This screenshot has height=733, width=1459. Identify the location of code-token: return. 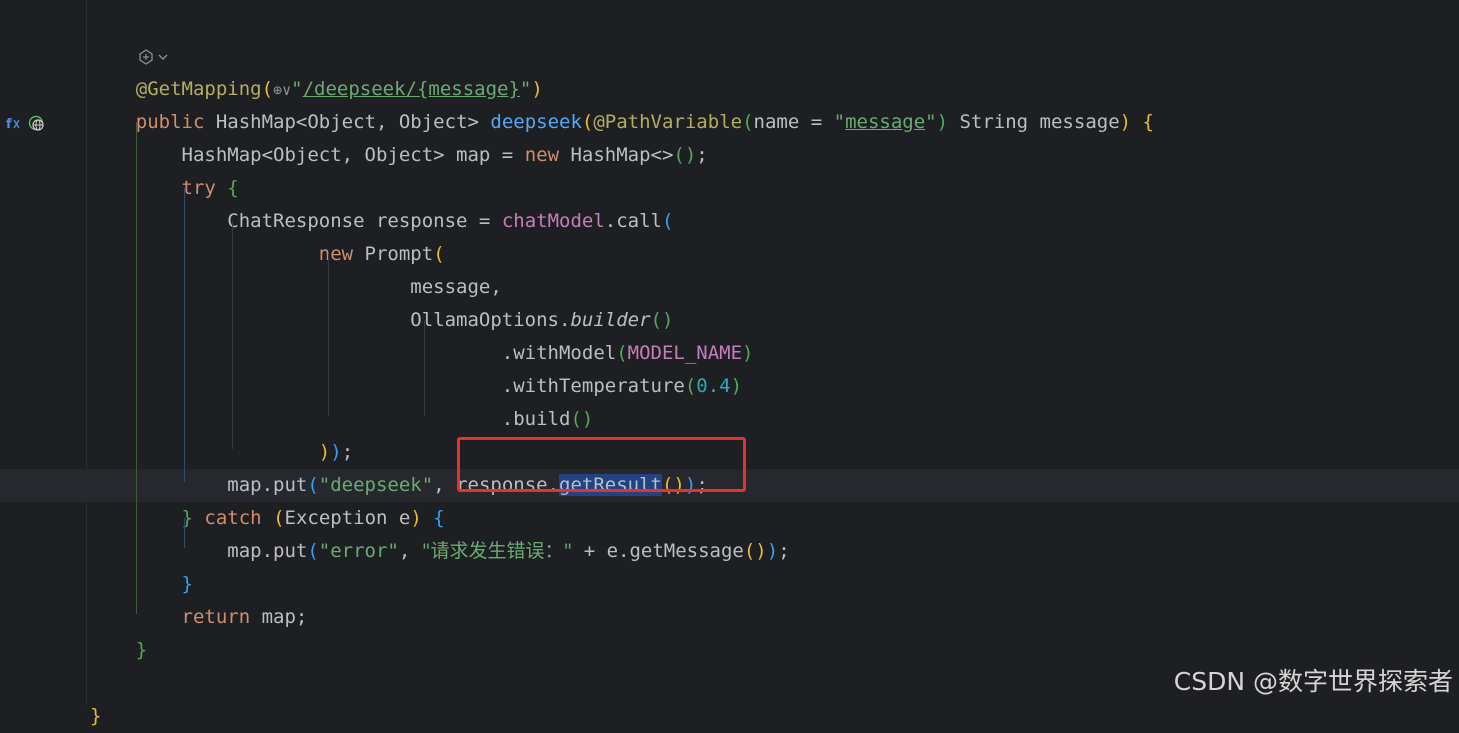
(216, 617).